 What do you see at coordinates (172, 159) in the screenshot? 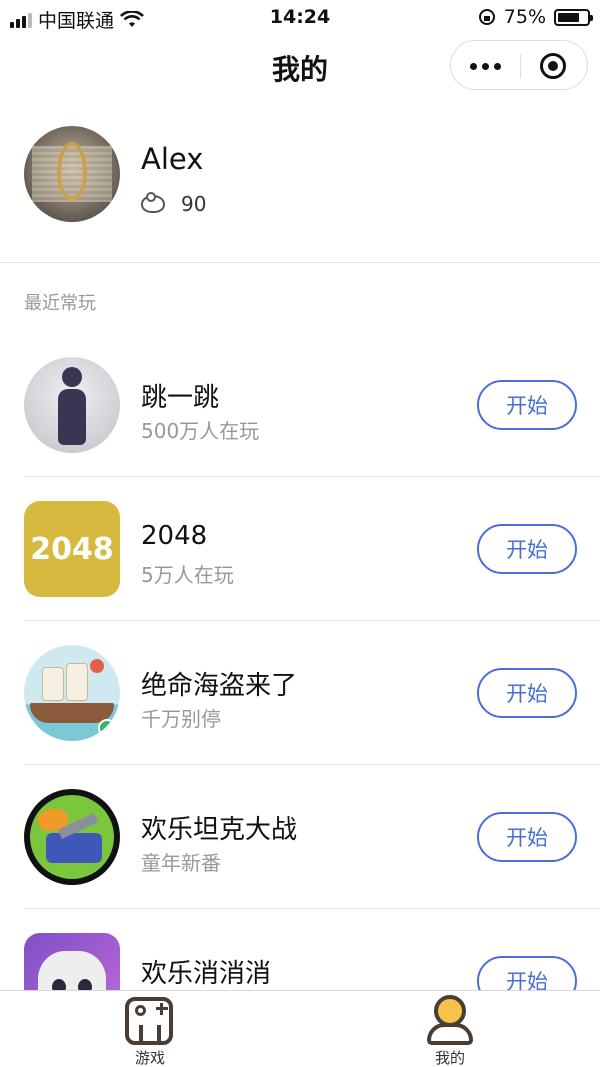
I see `username: Alex` at bounding box center [172, 159].